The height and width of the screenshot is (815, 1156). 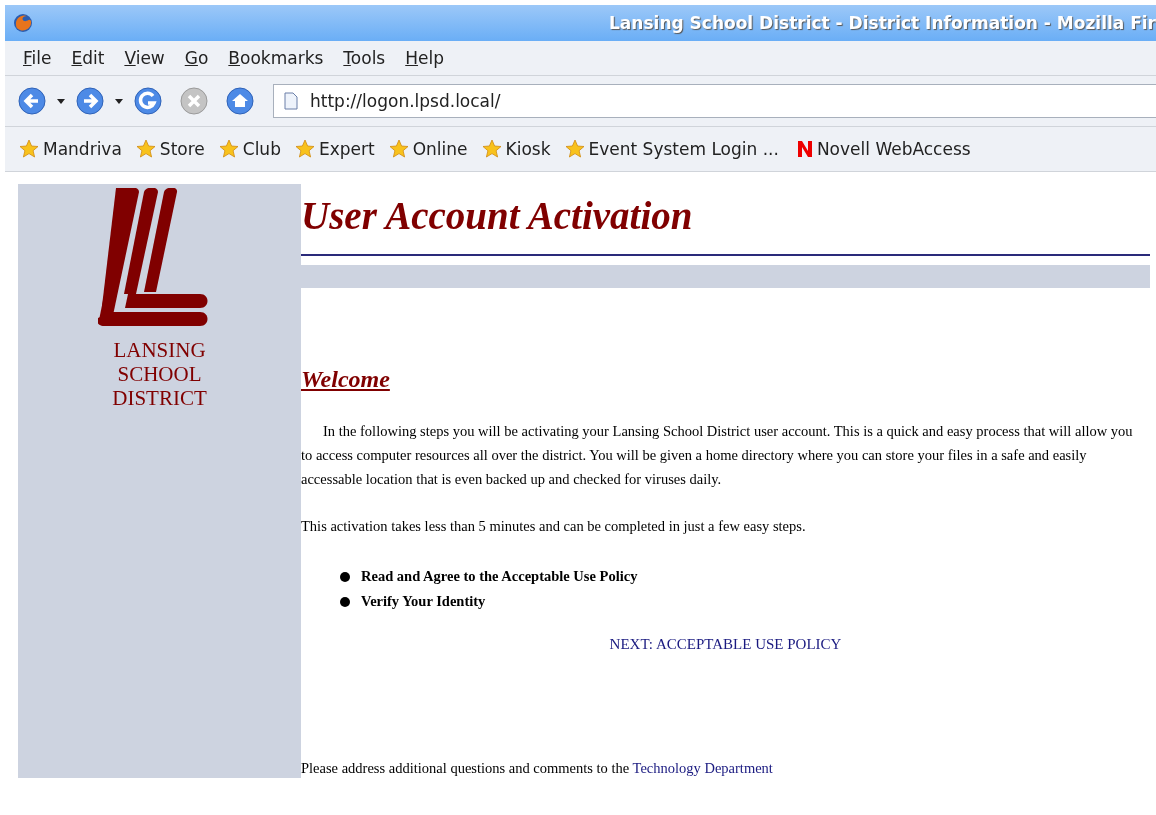 I want to click on menu-item: View, so click(x=144, y=58).